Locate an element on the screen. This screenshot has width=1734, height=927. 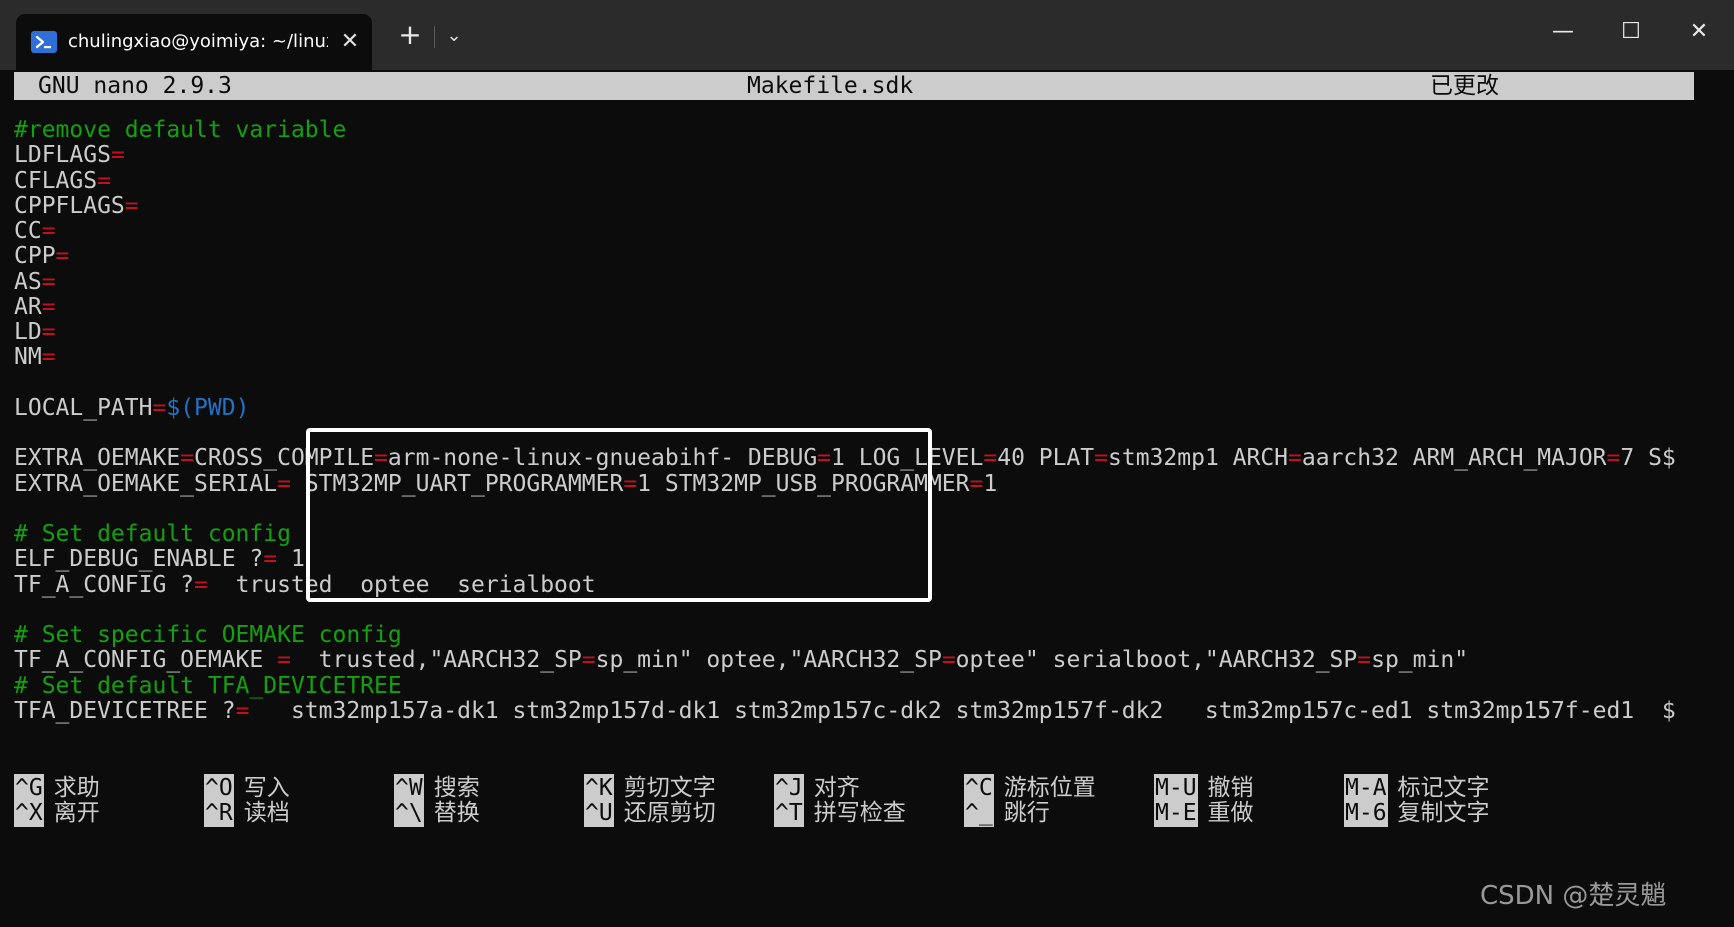
close-tab-icon: ✕ is located at coordinates (350, 42).